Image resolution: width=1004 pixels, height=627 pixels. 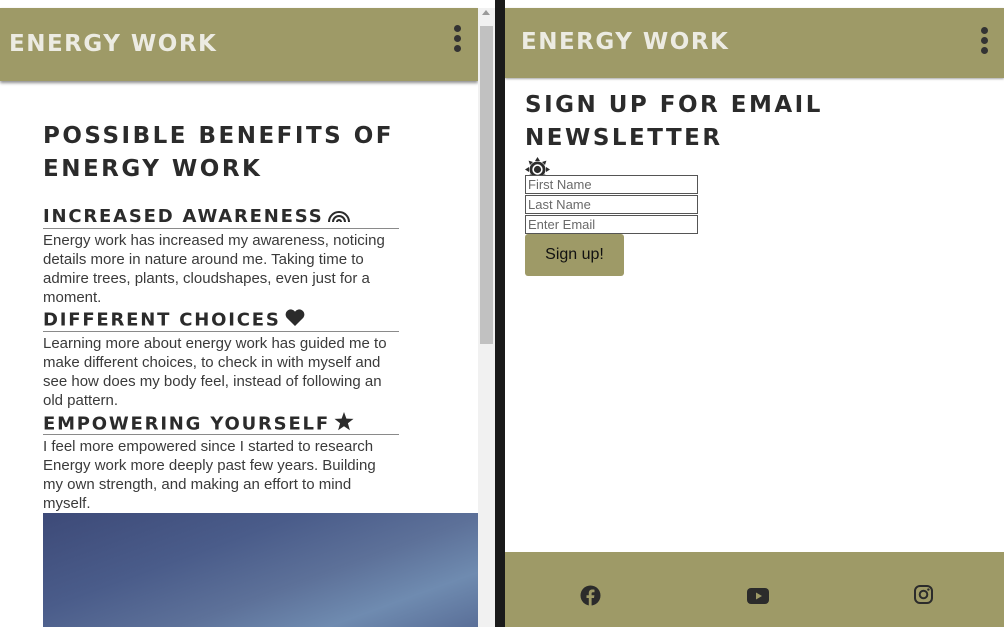 What do you see at coordinates (591, 596) in the screenshot?
I see `facebook-icon` at bounding box center [591, 596].